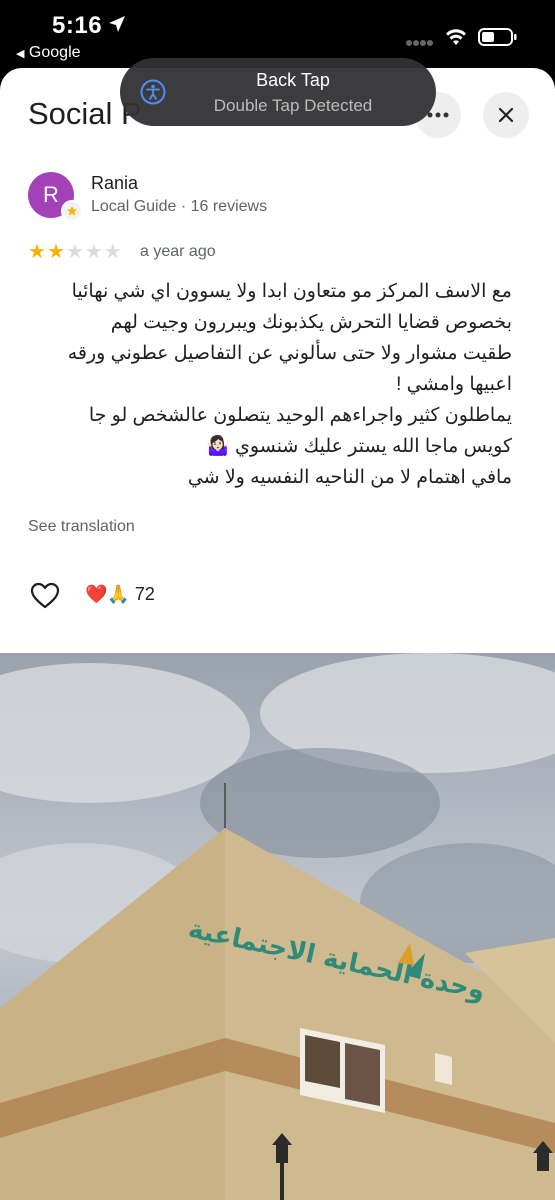  I want to click on cellular-signal-icon, so click(419, 43).